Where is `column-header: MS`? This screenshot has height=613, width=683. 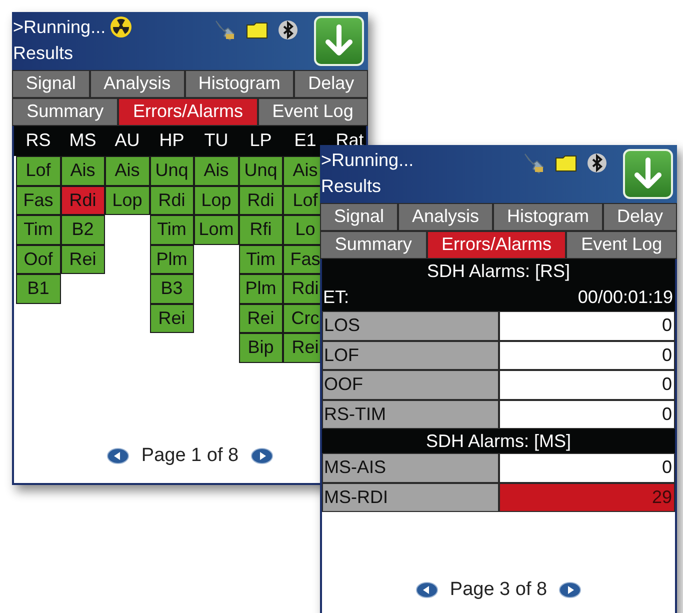
column-header: MS is located at coordinates (83, 140).